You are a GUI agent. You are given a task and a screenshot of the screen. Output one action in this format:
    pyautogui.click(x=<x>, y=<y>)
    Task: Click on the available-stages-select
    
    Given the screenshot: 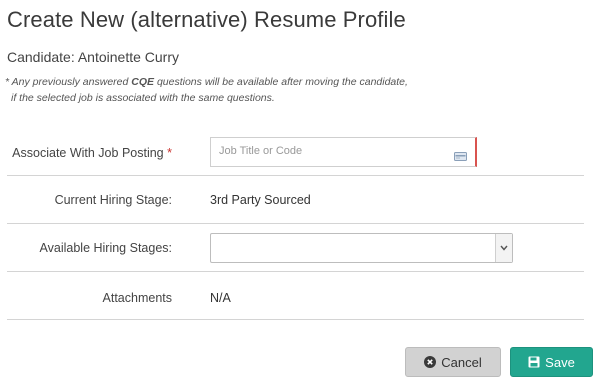 What is the action you would take?
    pyautogui.click(x=361, y=248)
    